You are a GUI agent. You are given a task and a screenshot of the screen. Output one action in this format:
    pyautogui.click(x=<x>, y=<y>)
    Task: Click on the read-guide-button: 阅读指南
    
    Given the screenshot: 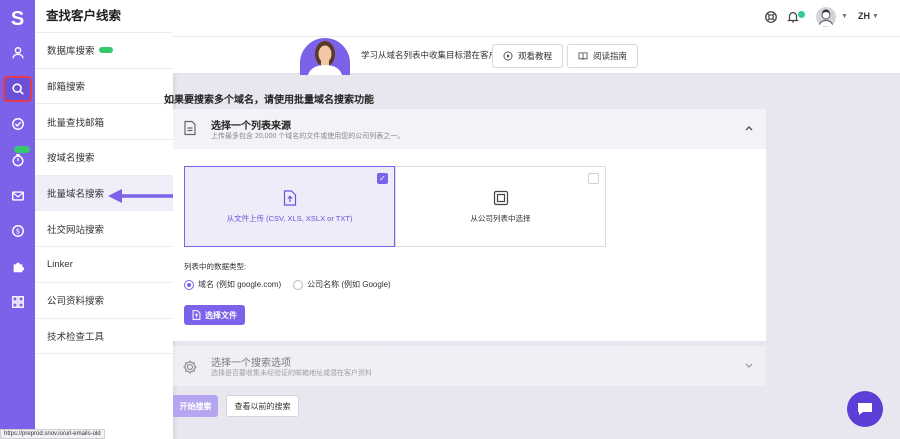 What is the action you would take?
    pyautogui.click(x=603, y=56)
    